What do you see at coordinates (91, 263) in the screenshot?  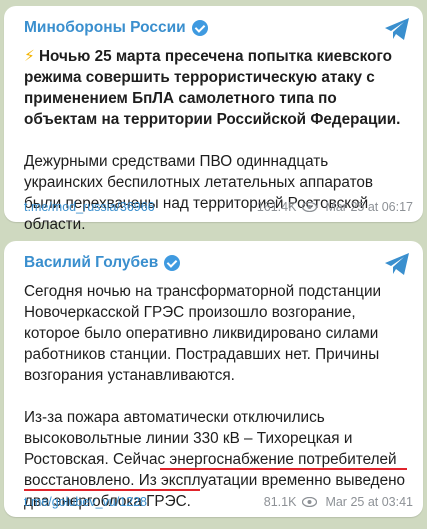 I see `channel-name: Василий Голубев` at bounding box center [91, 263].